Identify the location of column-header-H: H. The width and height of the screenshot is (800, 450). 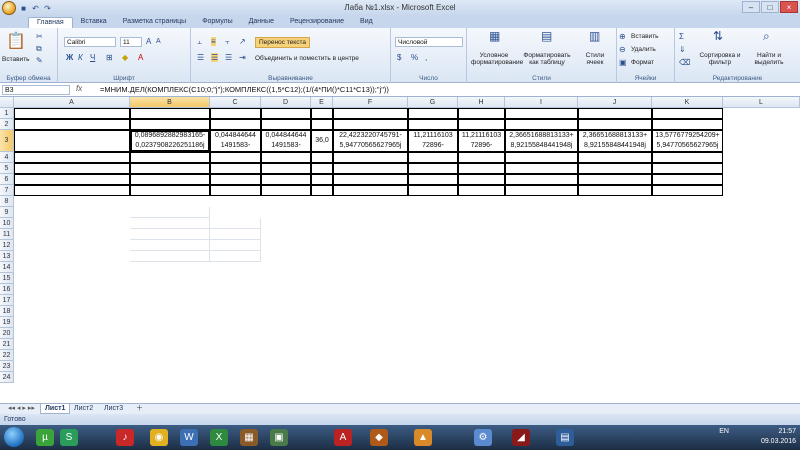
(481, 102).